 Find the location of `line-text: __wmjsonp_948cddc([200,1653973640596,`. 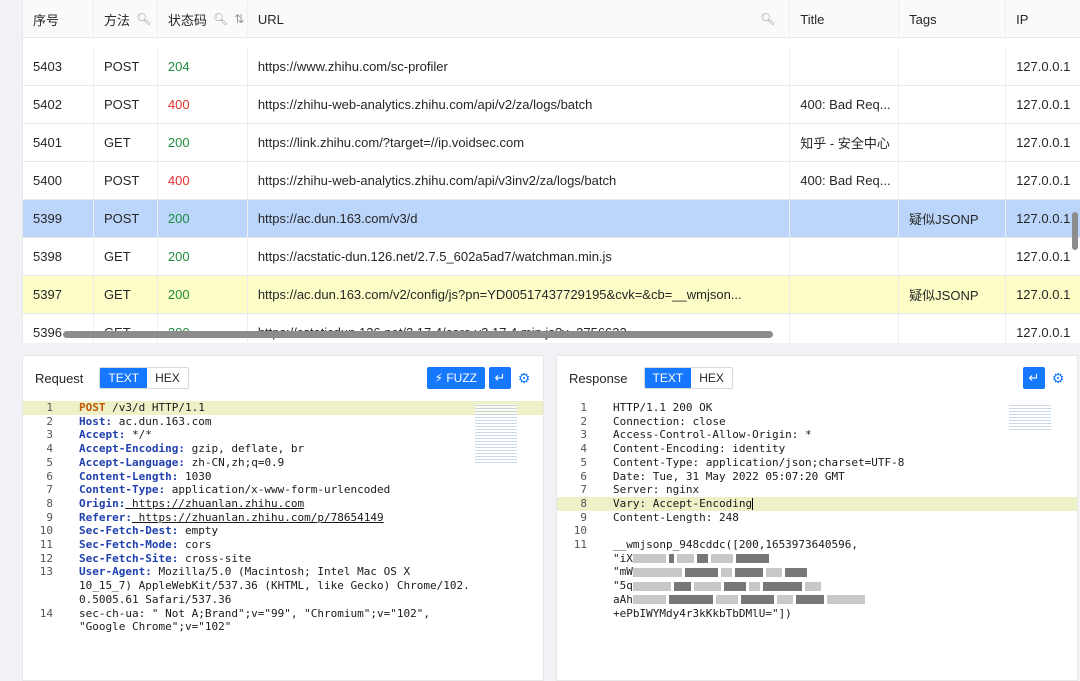

line-text: __wmjsonp_948cddc([200,1653973640596, is located at coordinates (736, 545).